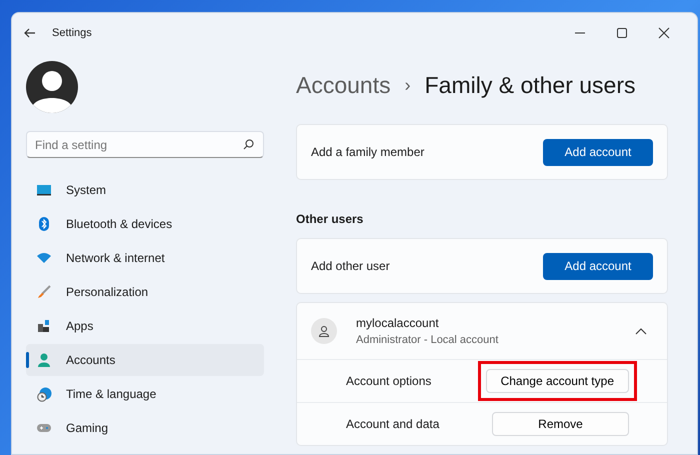 Image resolution: width=700 pixels, height=455 pixels. What do you see at coordinates (482, 331) in the screenshot?
I see `user-header: mylocalaccount Administrator - Local account` at bounding box center [482, 331].